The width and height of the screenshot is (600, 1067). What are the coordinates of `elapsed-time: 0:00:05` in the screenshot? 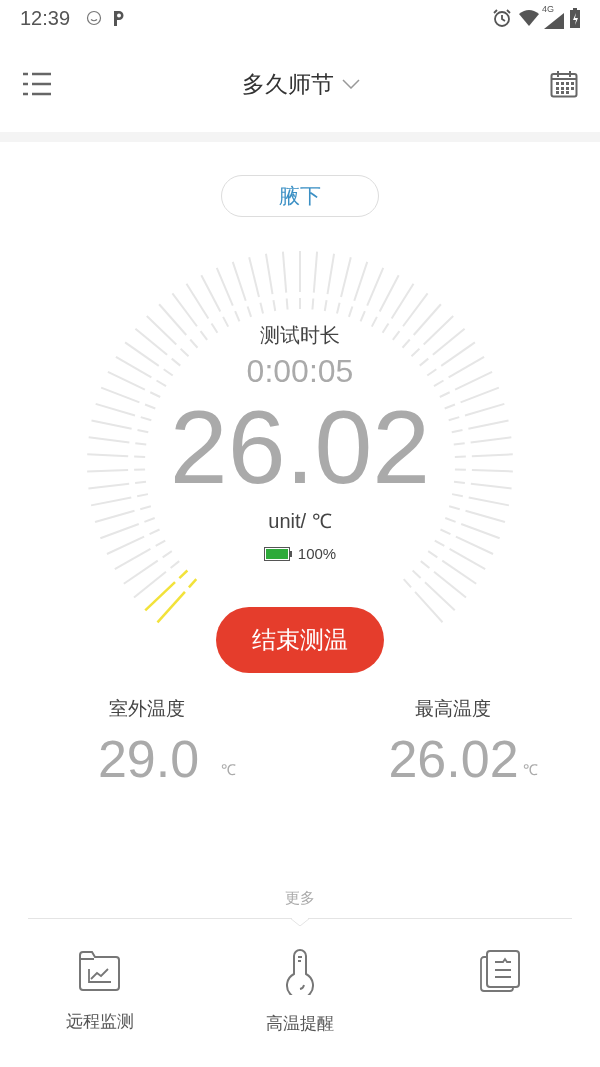 It's located at (300, 371).